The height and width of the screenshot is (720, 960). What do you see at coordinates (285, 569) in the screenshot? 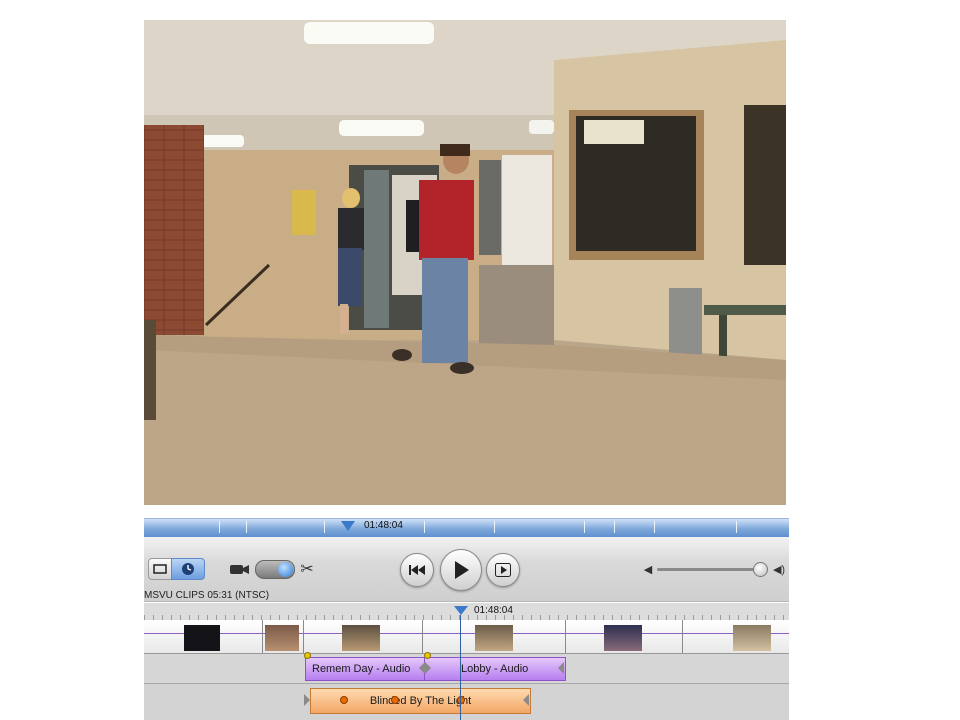
I see `mode-switch-knob` at bounding box center [285, 569].